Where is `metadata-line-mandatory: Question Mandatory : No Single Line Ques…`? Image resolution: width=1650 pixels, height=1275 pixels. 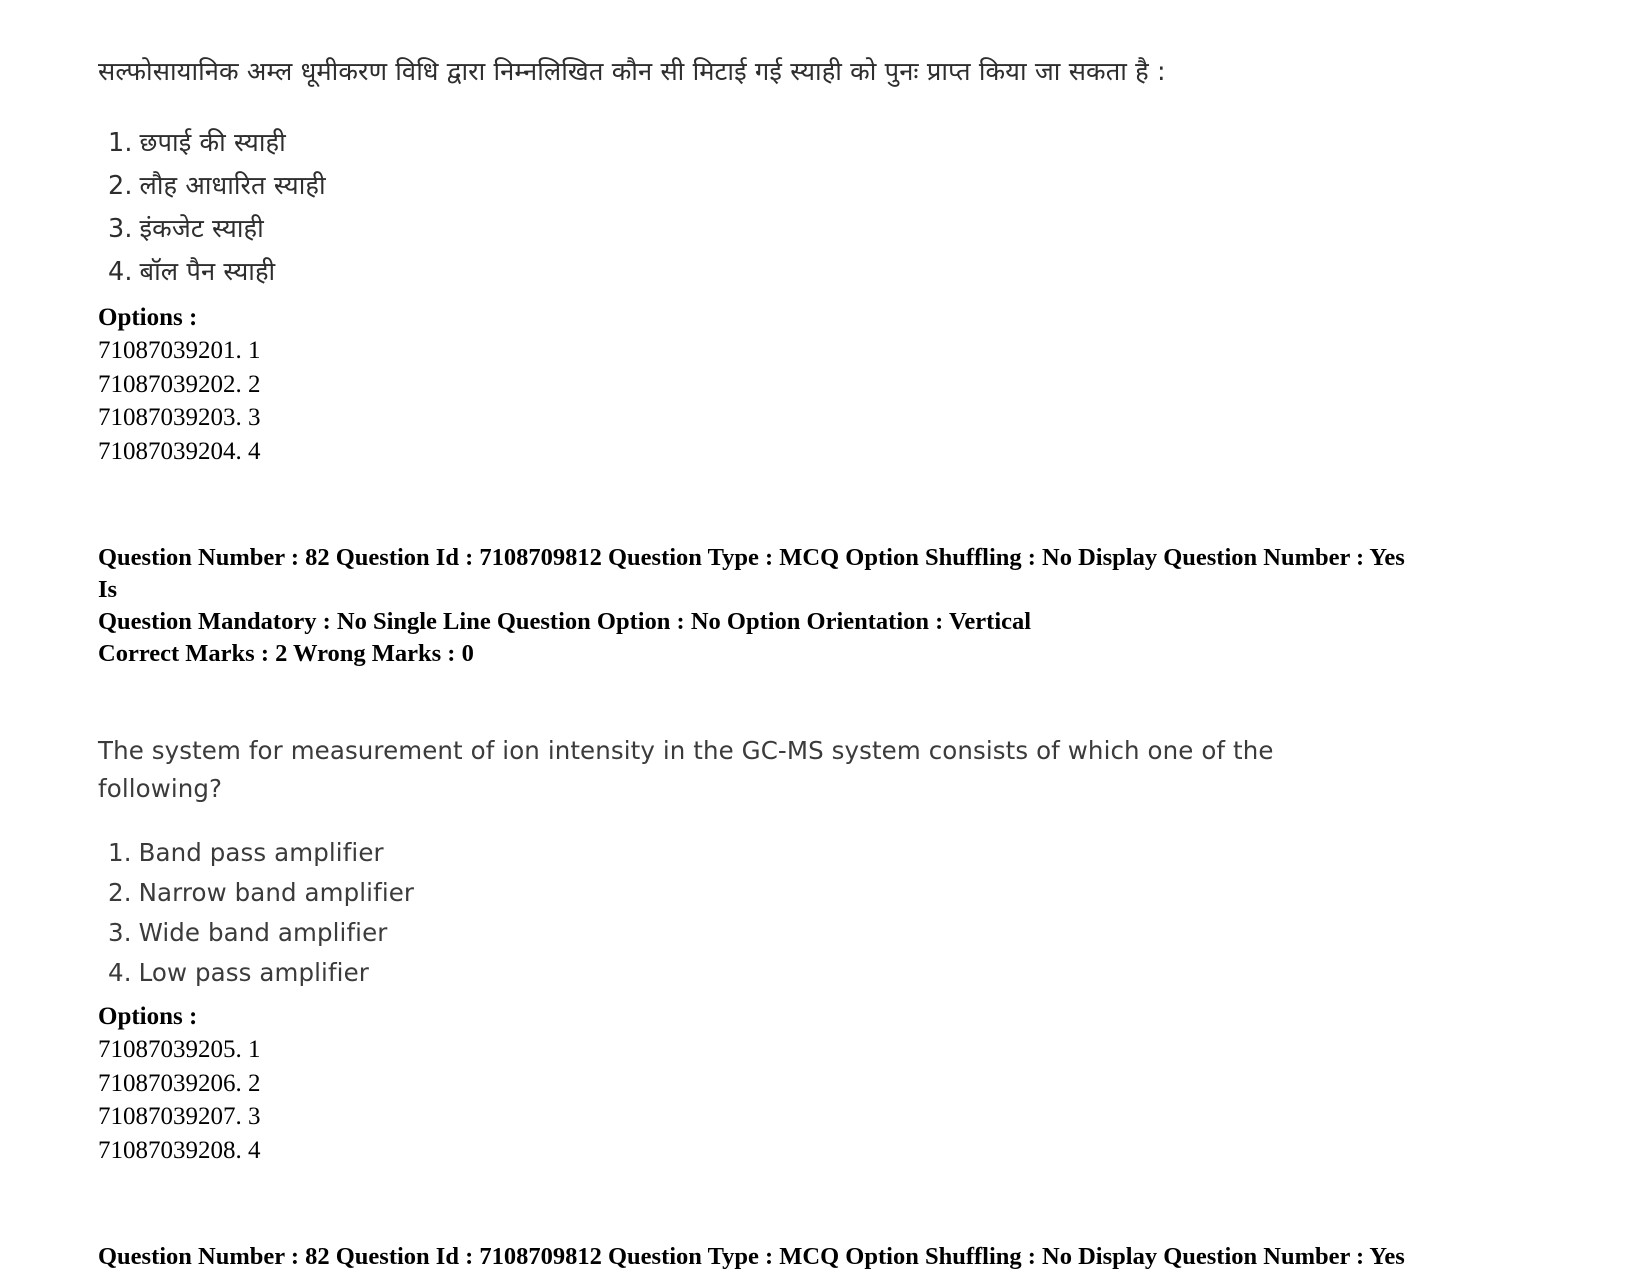
metadata-line-mandatory: Question Mandatory : No Single Line Ques… is located at coordinates (565, 621).